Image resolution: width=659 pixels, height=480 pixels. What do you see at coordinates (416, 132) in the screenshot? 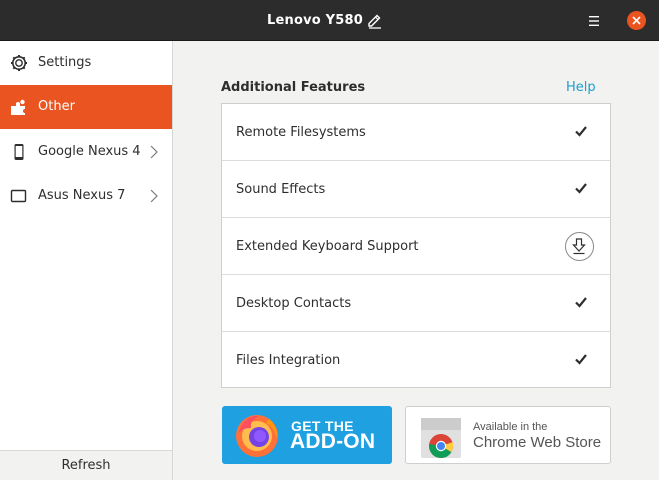
I see `feature-row-remote-filesystems: Remote Filesystems` at bounding box center [416, 132].